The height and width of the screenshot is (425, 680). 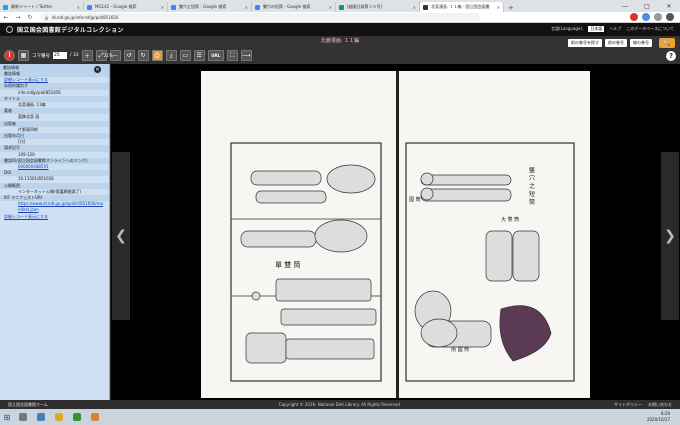 What do you see at coordinates (650, 29) in the screenshot?
I see `about-link: このデータベースについて` at bounding box center [650, 29].